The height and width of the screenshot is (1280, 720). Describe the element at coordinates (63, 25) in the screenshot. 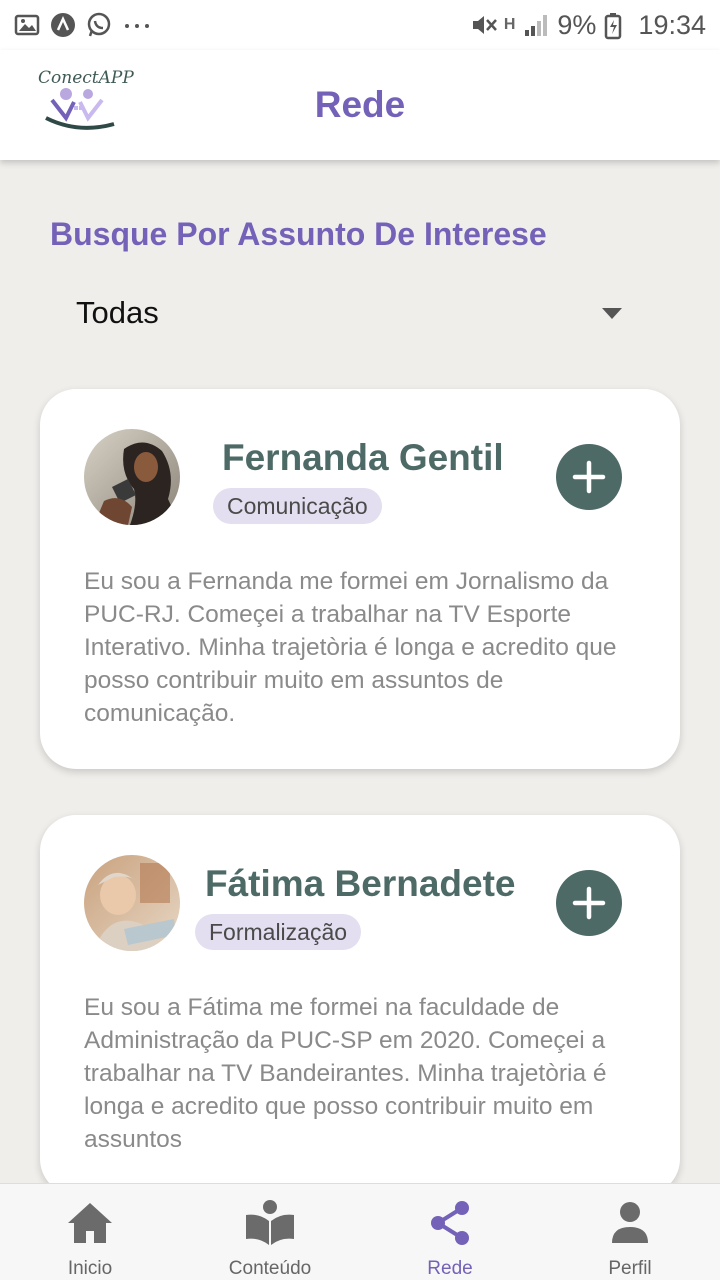

I see `app-icon` at that location.